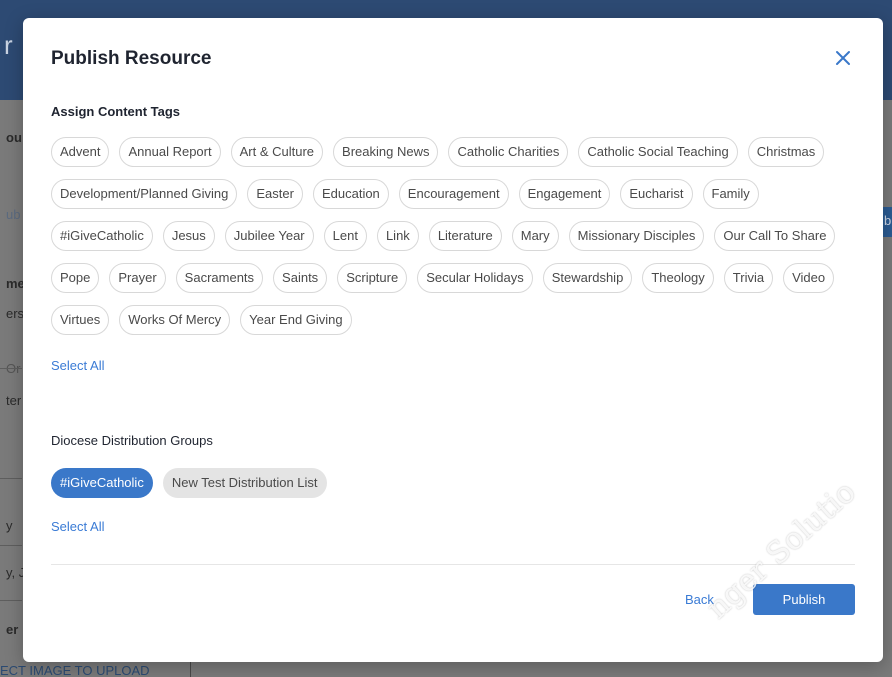 The height and width of the screenshot is (677, 892). I want to click on content-tag-chip: Engagement, so click(564, 194).